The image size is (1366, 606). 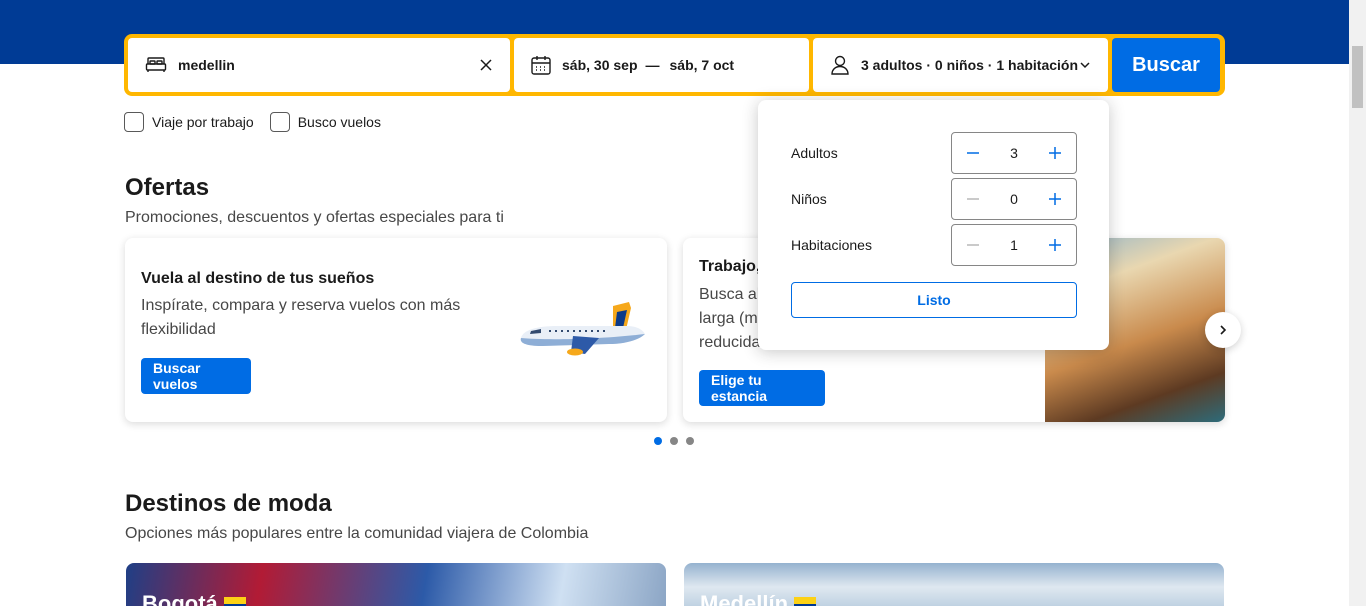 I want to click on children-value: 0, so click(x=1014, y=199).